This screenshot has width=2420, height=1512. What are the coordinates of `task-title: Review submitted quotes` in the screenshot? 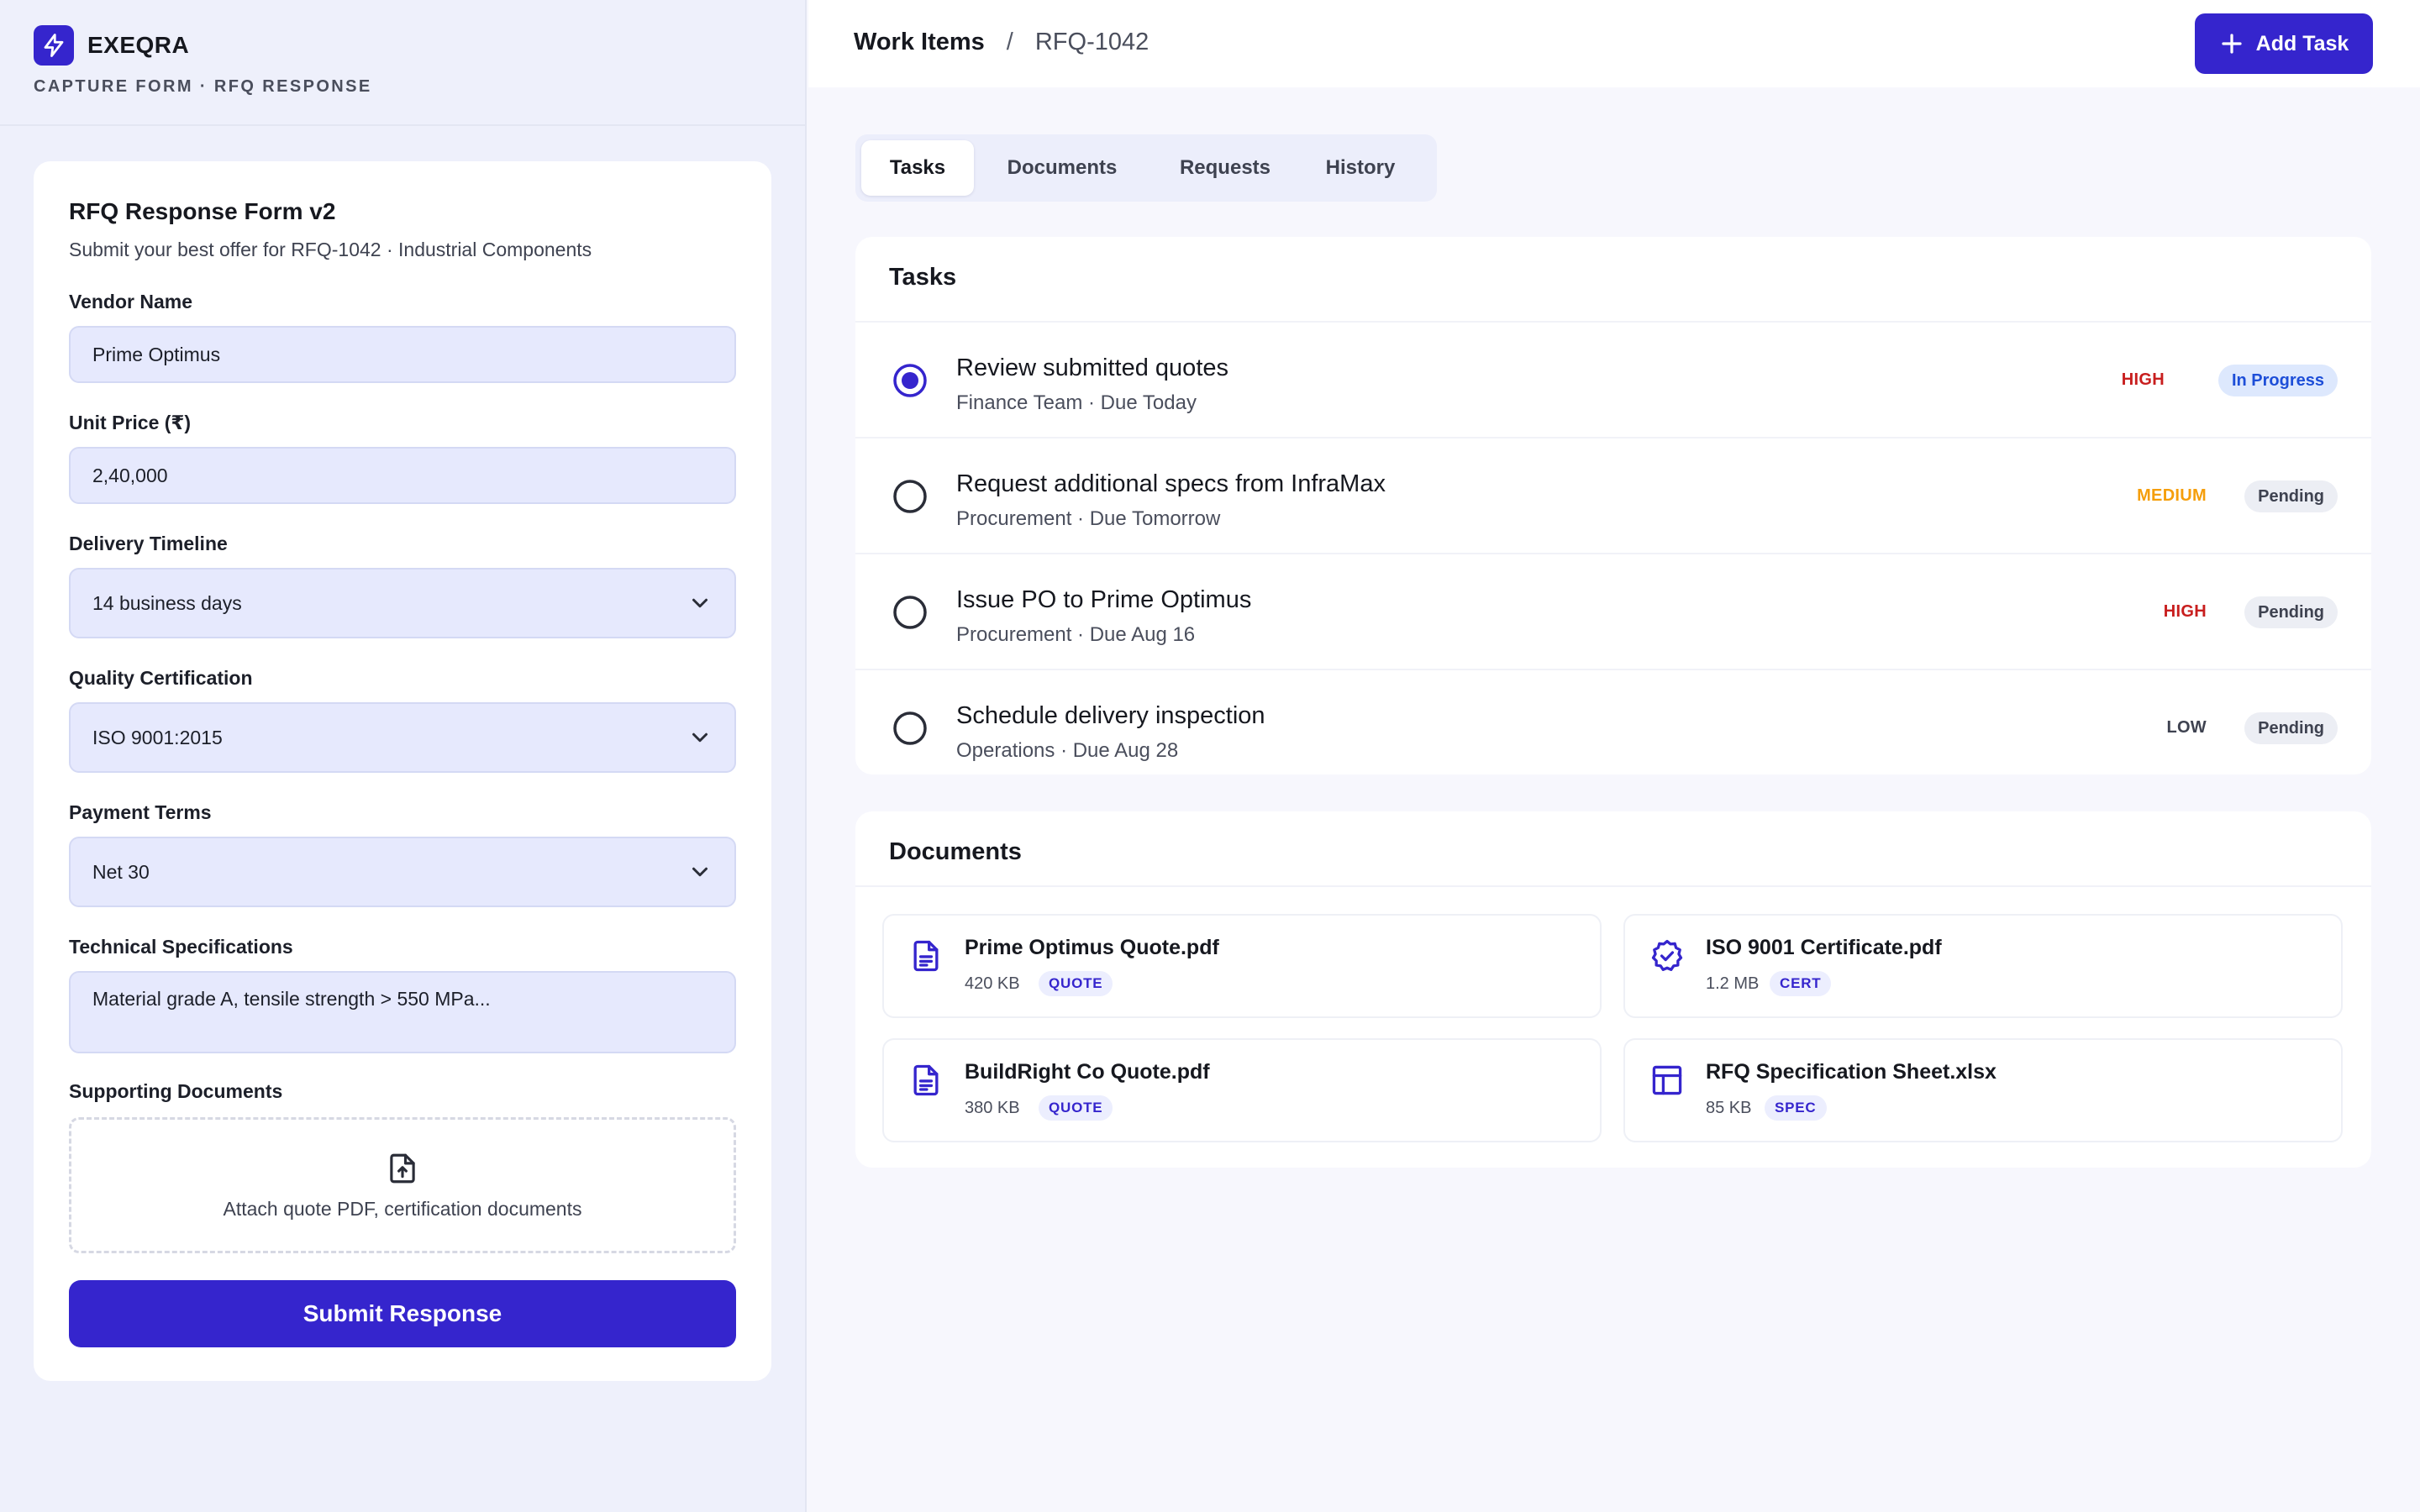 It's located at (1092, 367).